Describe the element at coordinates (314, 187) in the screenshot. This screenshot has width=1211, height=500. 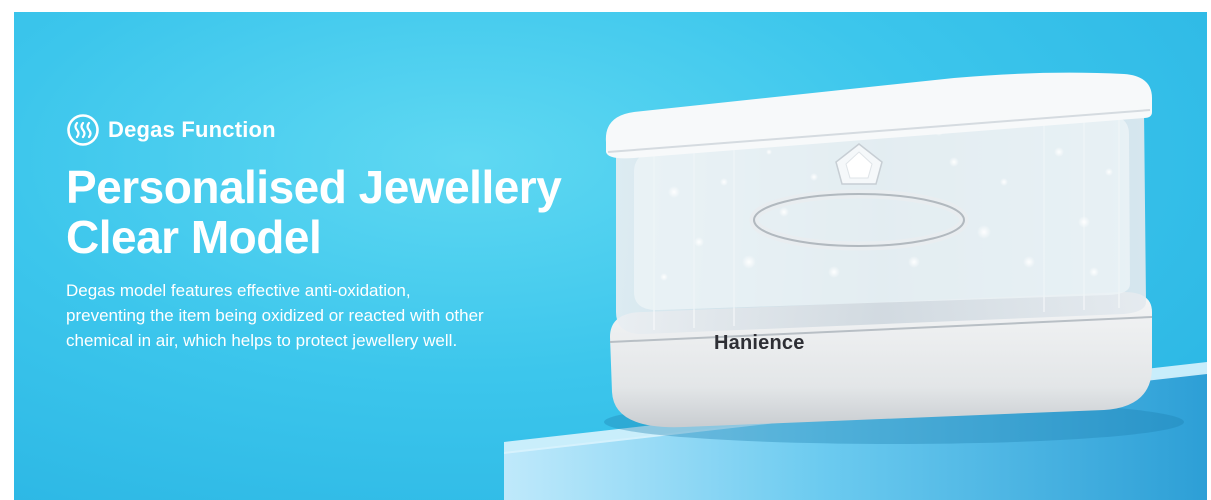
I see `headline-line-1: Personalised Jewellery` at that location.